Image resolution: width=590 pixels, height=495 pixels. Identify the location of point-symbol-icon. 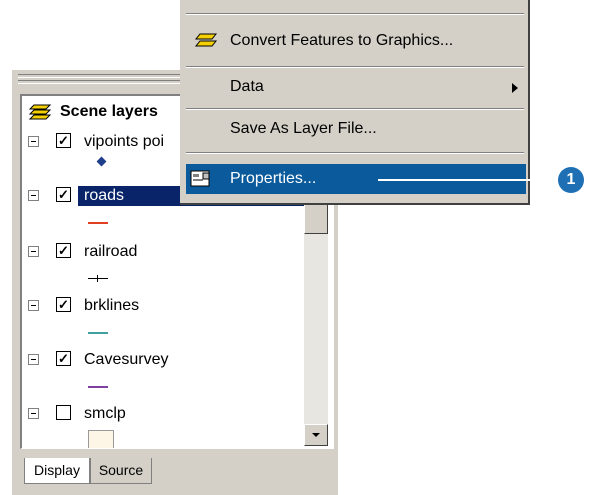
(101, 161).